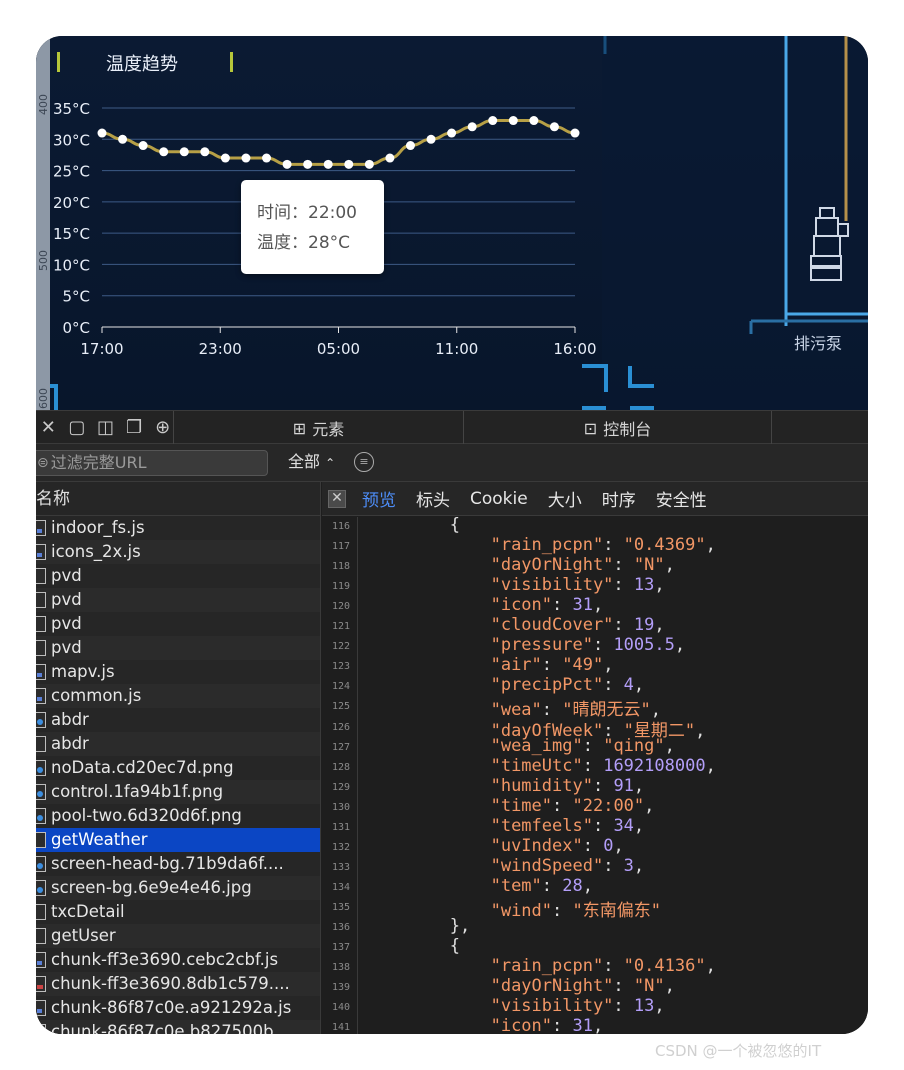 Image resolution: width=904 pixels, height=1070 pixels. I want to click on x-tick-label: 11:00, so click(456, 349).